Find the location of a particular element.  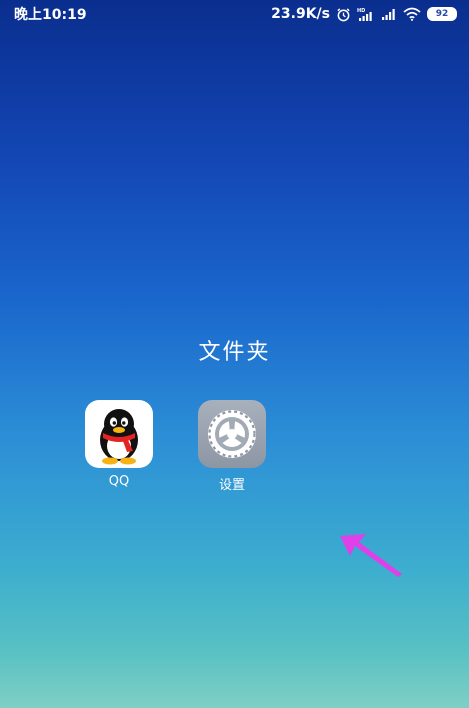

app-qq: QQ is located at coordinates (119, 444).